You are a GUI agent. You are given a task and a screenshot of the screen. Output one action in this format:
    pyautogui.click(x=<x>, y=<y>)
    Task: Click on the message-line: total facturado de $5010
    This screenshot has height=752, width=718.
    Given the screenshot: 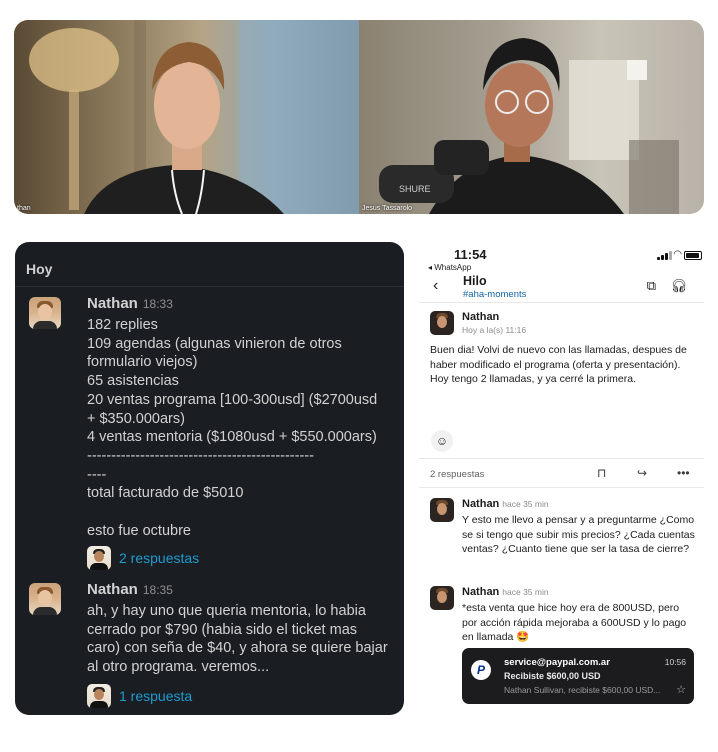 What is the action you would take?
    pyautogui.click(x=165, y=493)
    